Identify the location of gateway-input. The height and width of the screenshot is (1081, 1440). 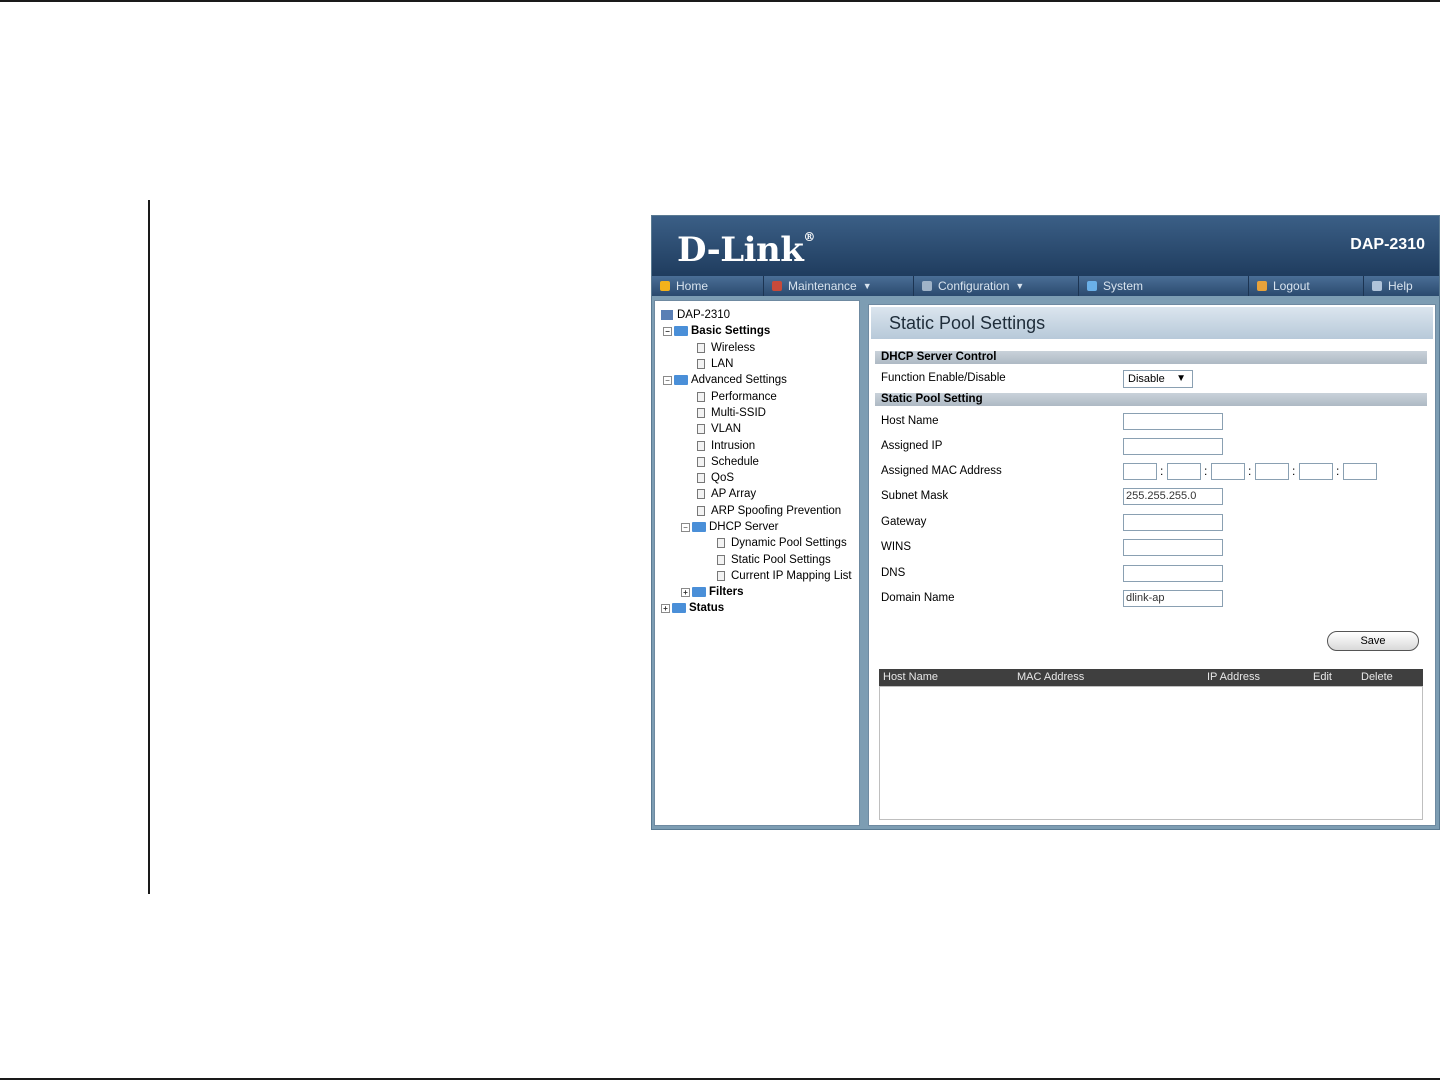
(1173, 522).